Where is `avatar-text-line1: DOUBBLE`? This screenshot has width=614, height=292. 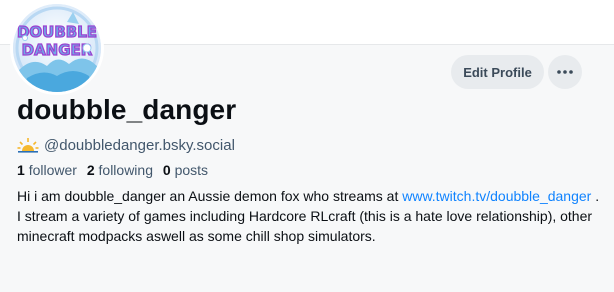
avatar-text-line1: DOUBBLE is located at coordinates (57, 32).